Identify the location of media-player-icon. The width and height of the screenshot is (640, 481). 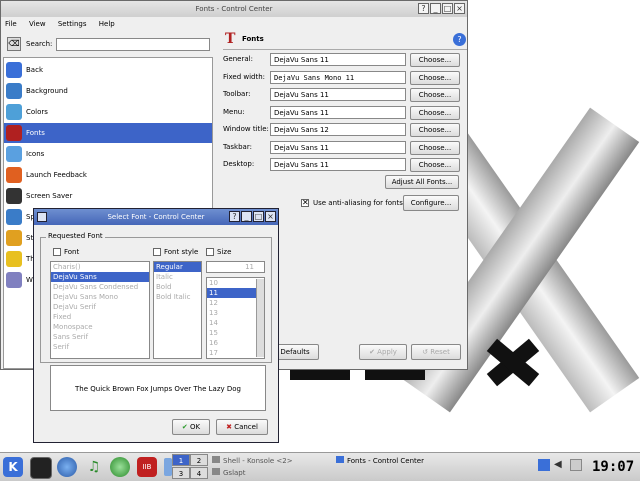
(120, 467).